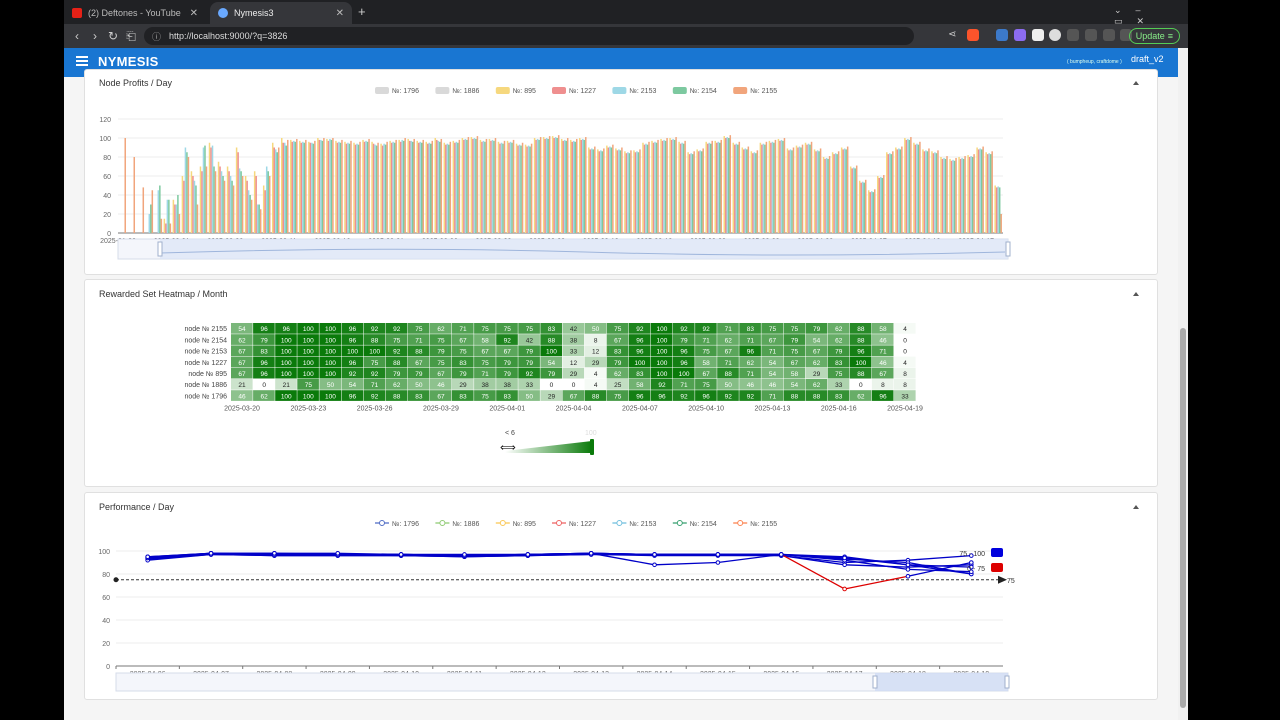 This screenshot has height=720, width=1280. I want to click on new-tab-button: +, so click(362, 11).